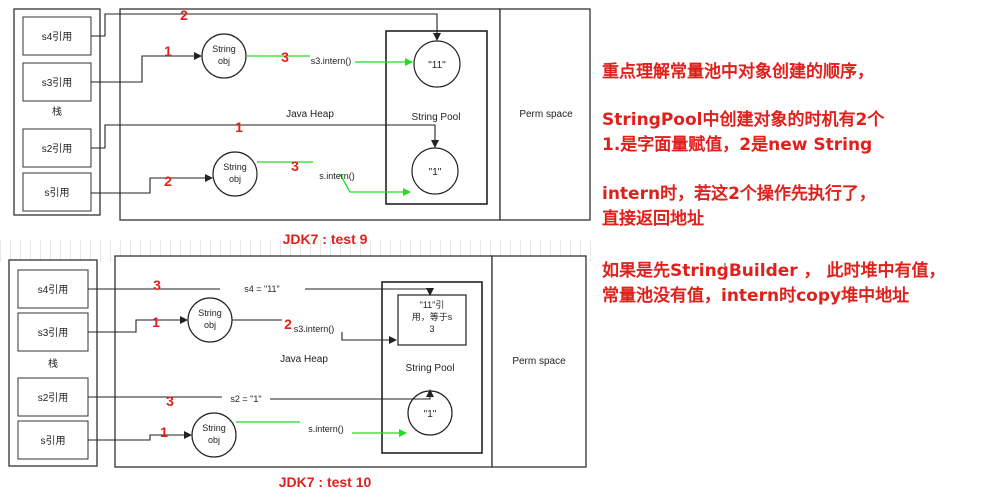 The height and width of the screenshot is (498, 982). What do you see at coordinates (431, 329) in the screenshot?
I see `pool-ref-line3: 3` at bounding box center [431, 329].